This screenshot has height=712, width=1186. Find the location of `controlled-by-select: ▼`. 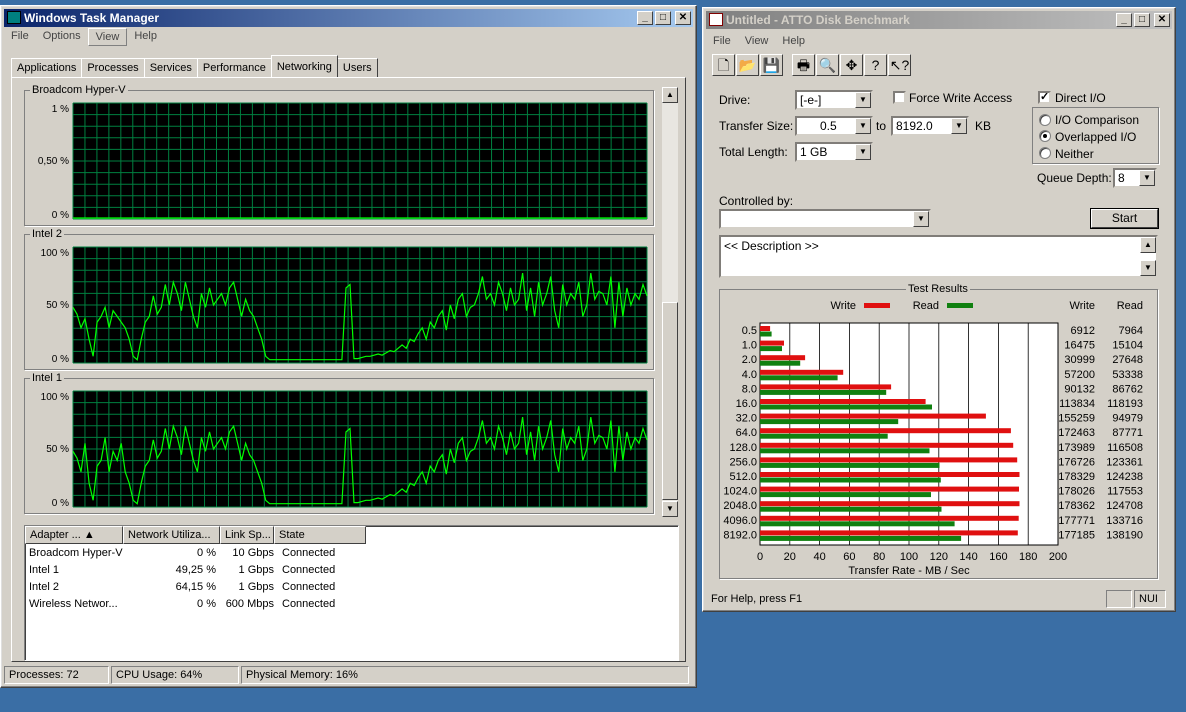

controlled-by-select: ▼ is located at coordinates (825, 219).